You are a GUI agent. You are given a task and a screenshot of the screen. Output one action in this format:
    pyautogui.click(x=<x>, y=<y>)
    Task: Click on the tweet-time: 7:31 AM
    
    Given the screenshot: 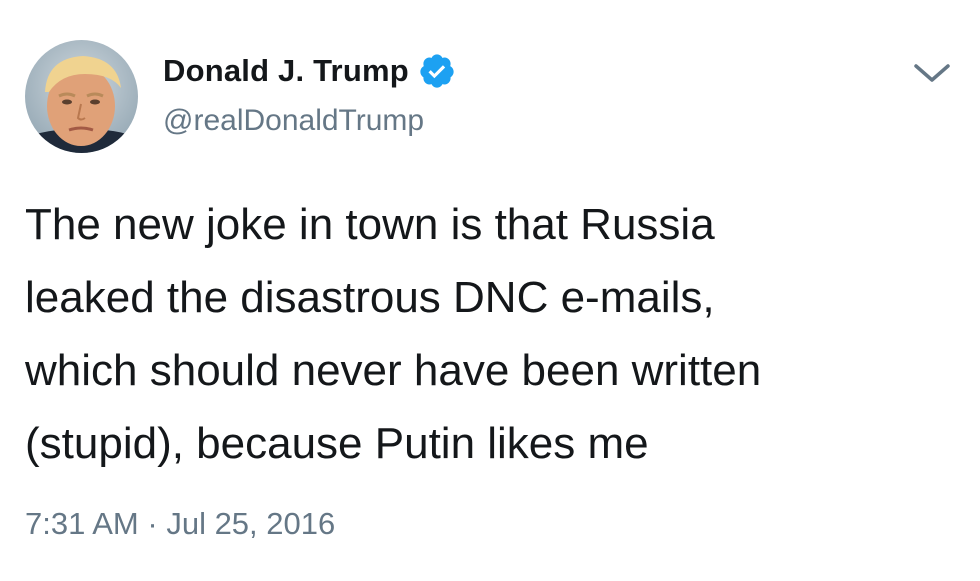 What is the action you would take?
    pyautogui.click(x=82, y=523)
    